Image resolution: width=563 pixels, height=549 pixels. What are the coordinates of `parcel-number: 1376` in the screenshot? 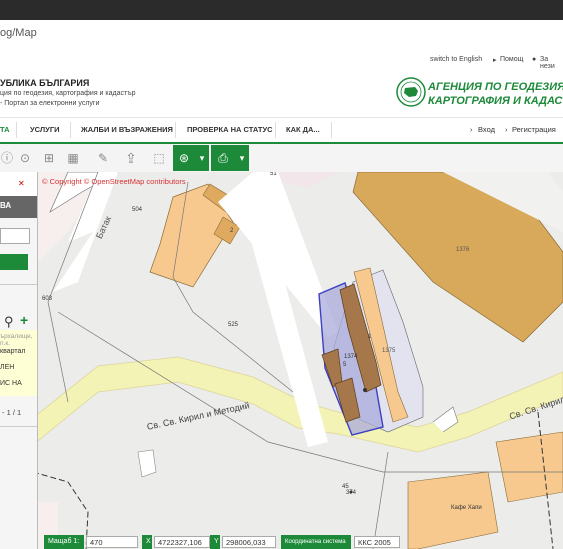 It's located at (463, 250).